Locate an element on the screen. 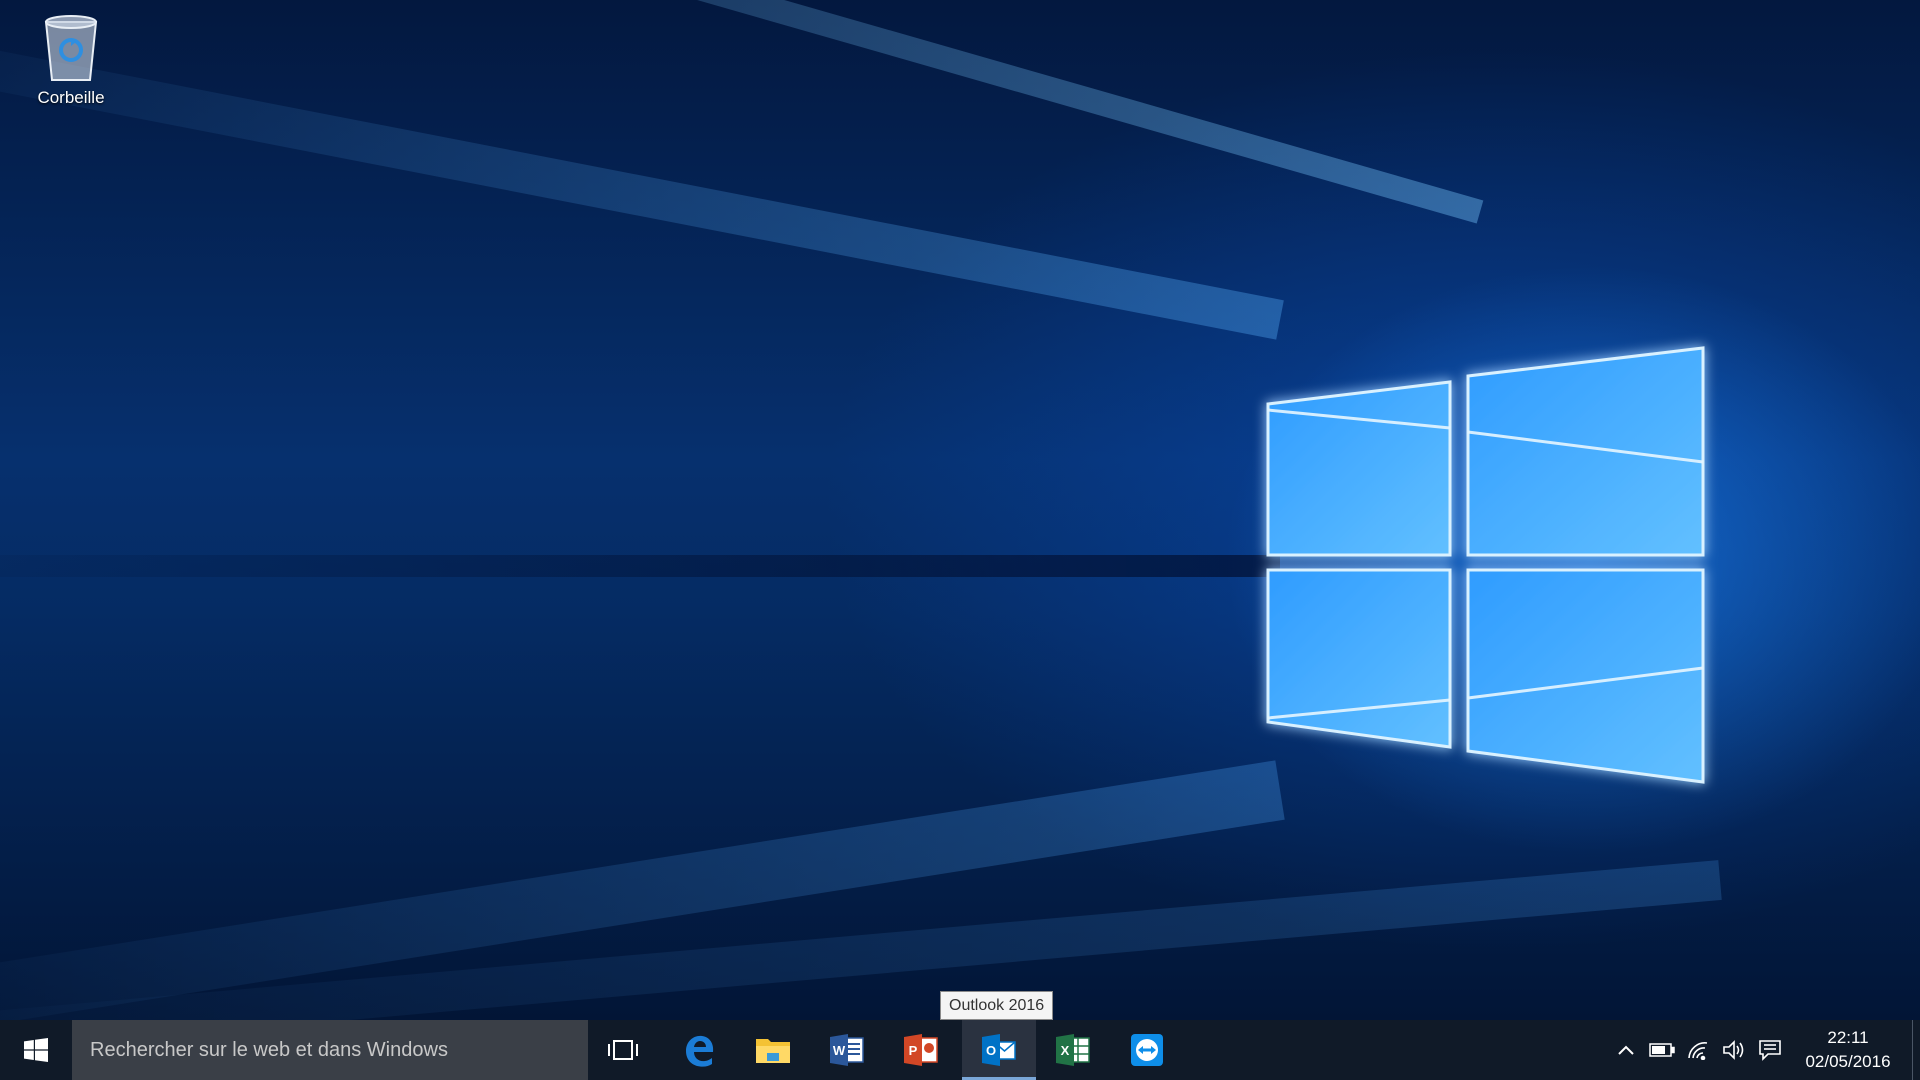 This screenshot has height=1080, width=1920. start-button is located at coordinates (36, 1050).